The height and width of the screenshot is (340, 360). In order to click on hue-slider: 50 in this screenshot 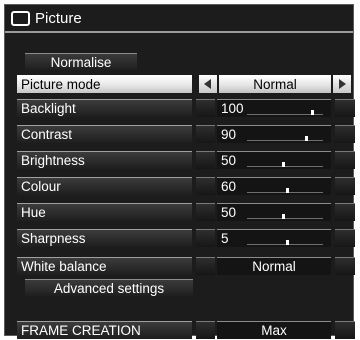, I will do `click(274, 212)`.